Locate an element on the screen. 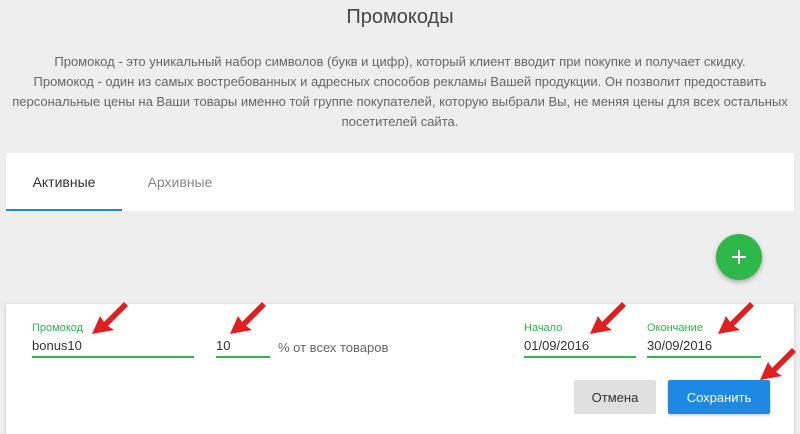  promo-code-label: Промокод is located at coordinates (58, 328).